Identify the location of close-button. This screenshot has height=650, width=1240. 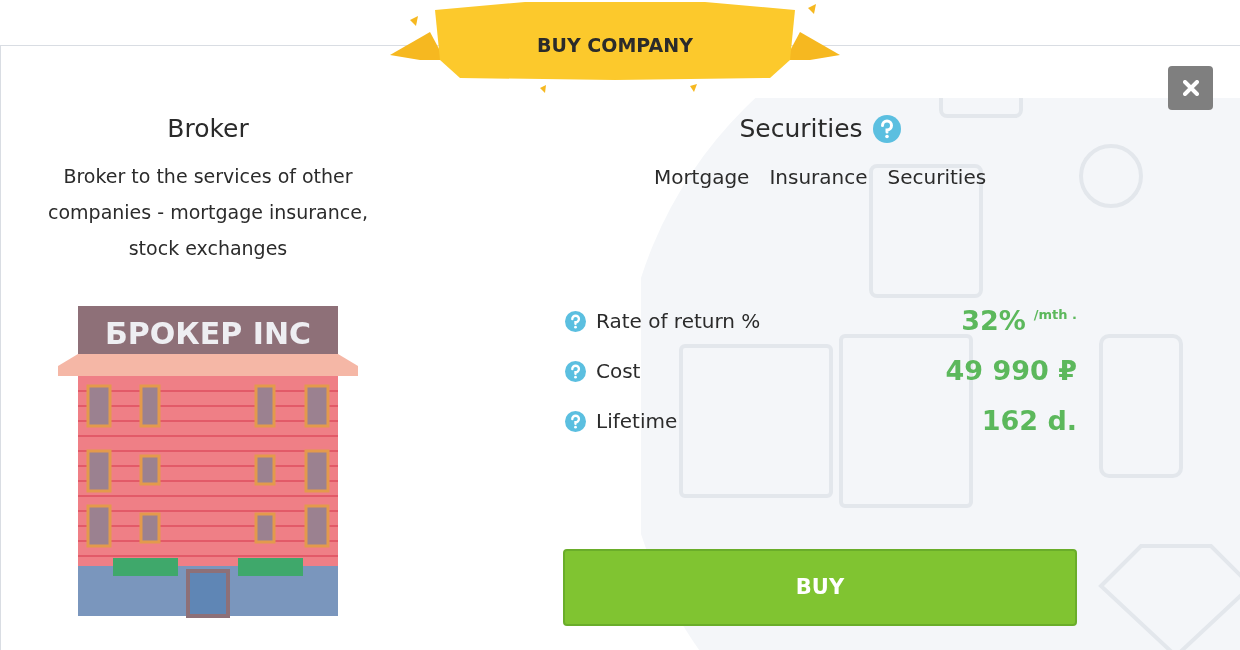
(1190, 88).